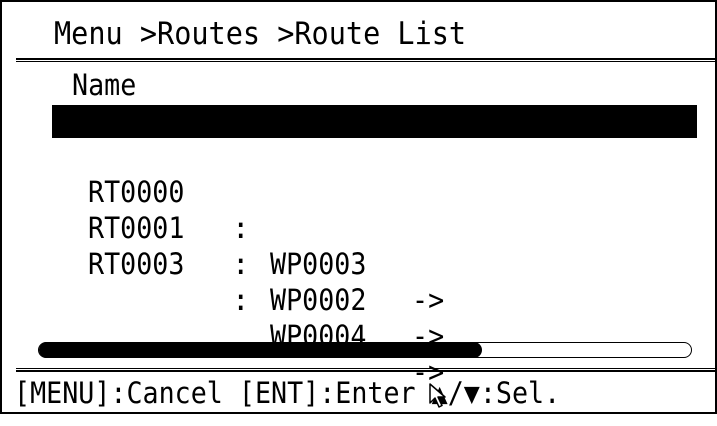  I want to click on scrollbar-thumb, so click(261, 350).